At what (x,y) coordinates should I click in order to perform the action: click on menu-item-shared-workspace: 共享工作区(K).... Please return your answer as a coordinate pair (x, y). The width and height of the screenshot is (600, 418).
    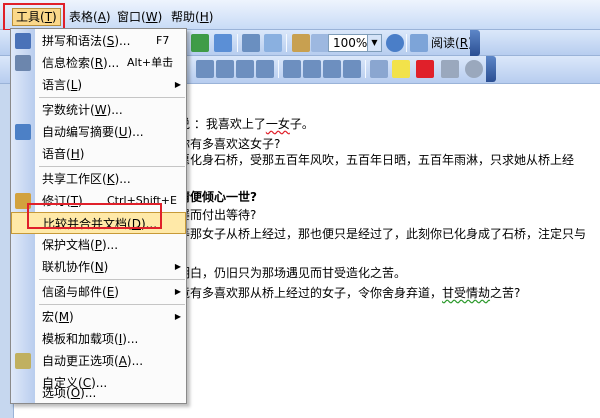
    Looking at the image, I should click on (98, 179).